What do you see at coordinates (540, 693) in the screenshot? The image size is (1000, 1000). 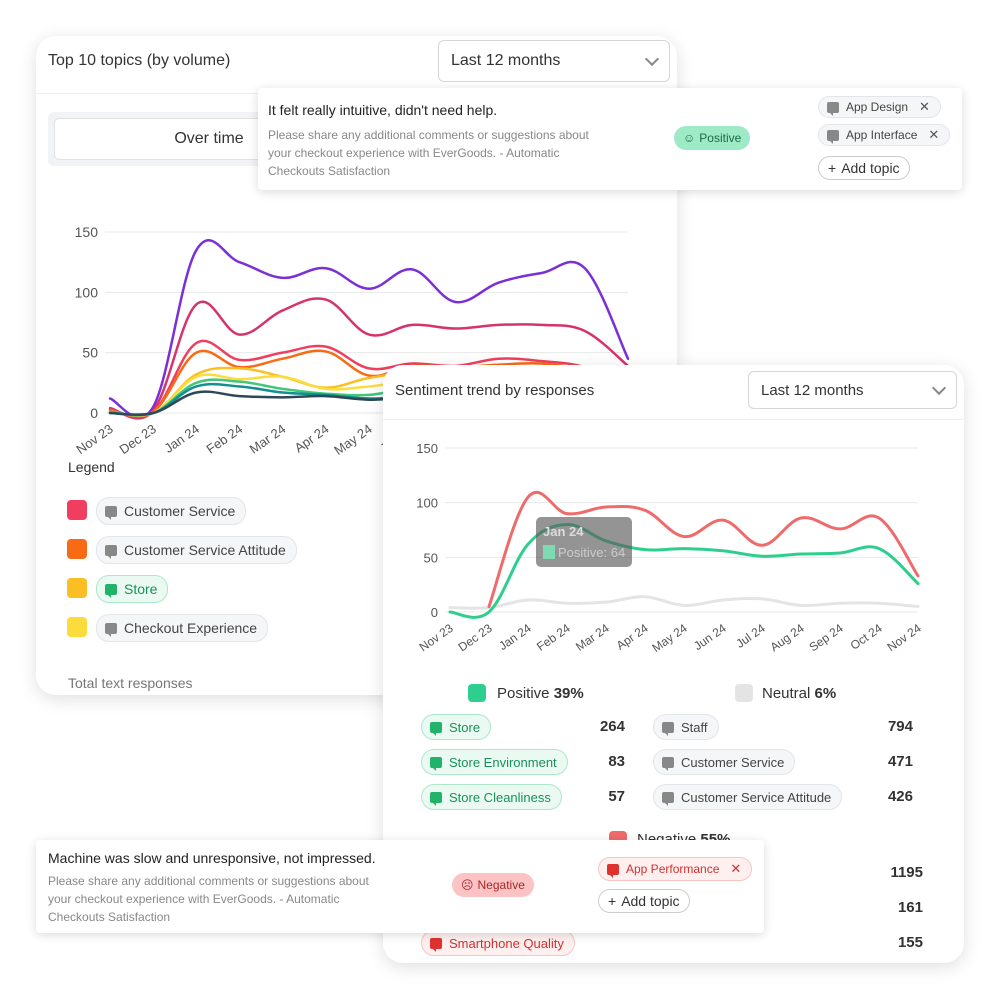 I see `positive-header: Positive 39%` at bounding box center [540, 693].